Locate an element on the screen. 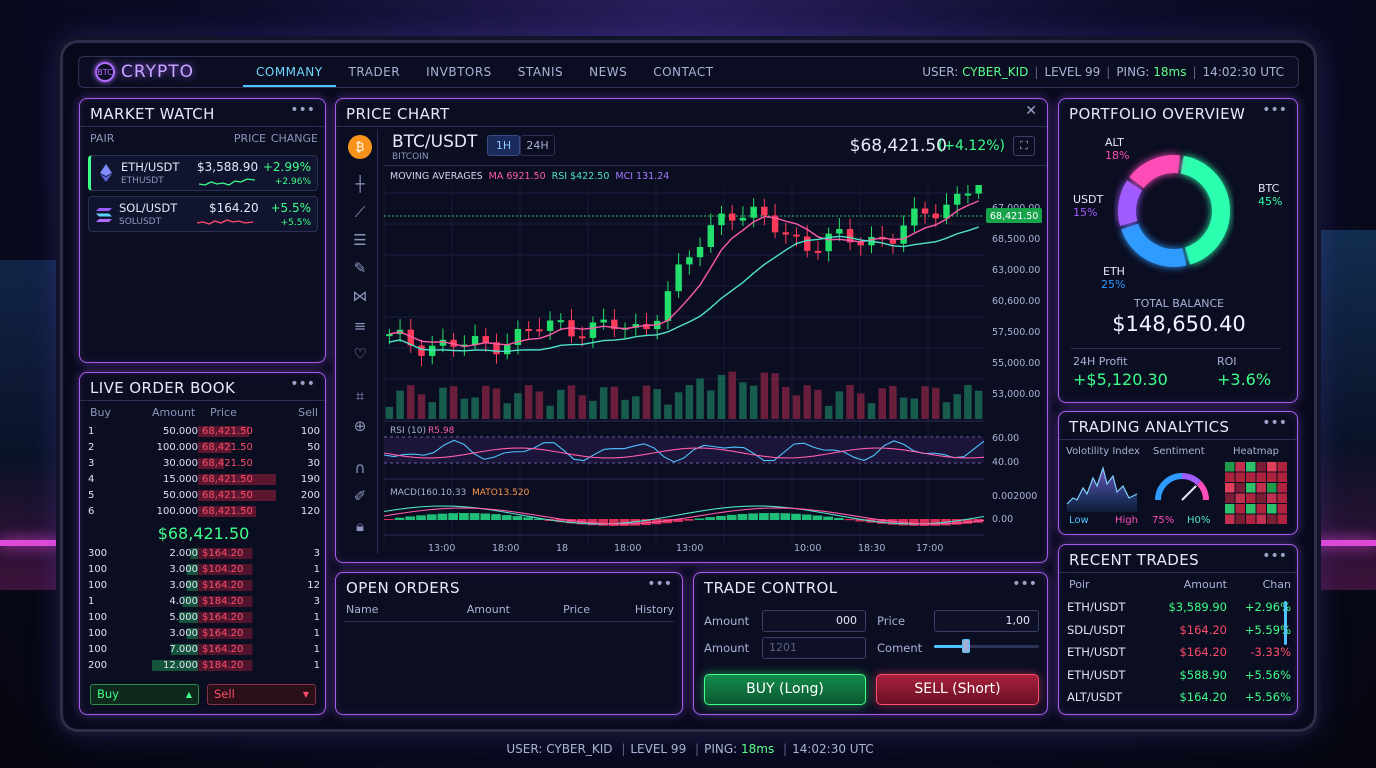 The width and height of the screenshot is (1376, 768). nav-item-contact: CONTACT is located at coordinates (683, 72).